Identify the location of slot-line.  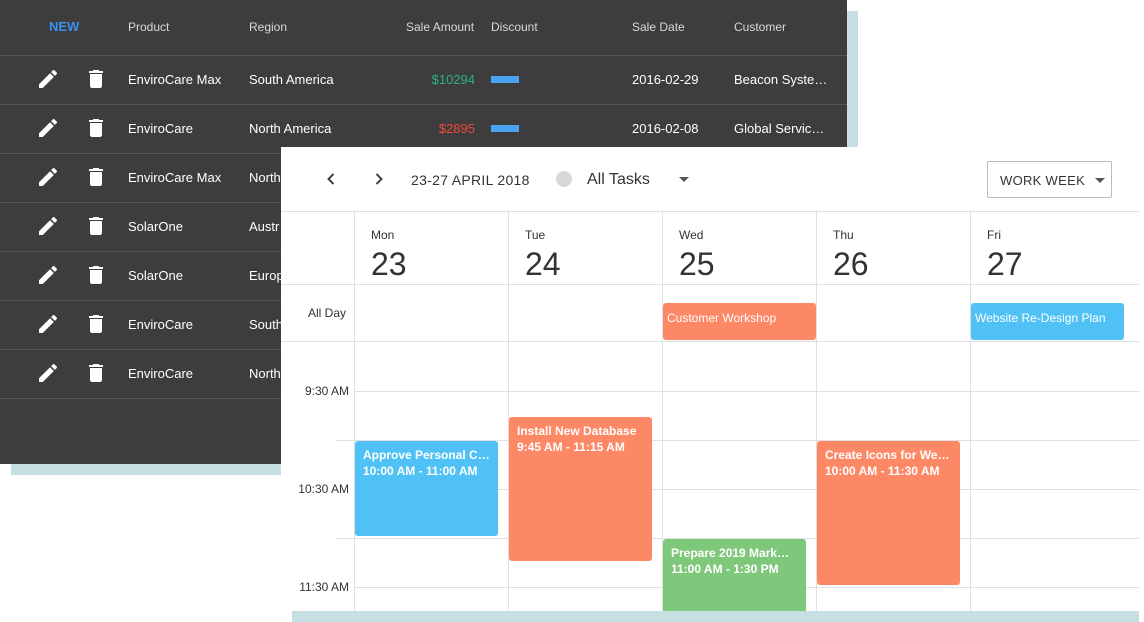
(746, 391).